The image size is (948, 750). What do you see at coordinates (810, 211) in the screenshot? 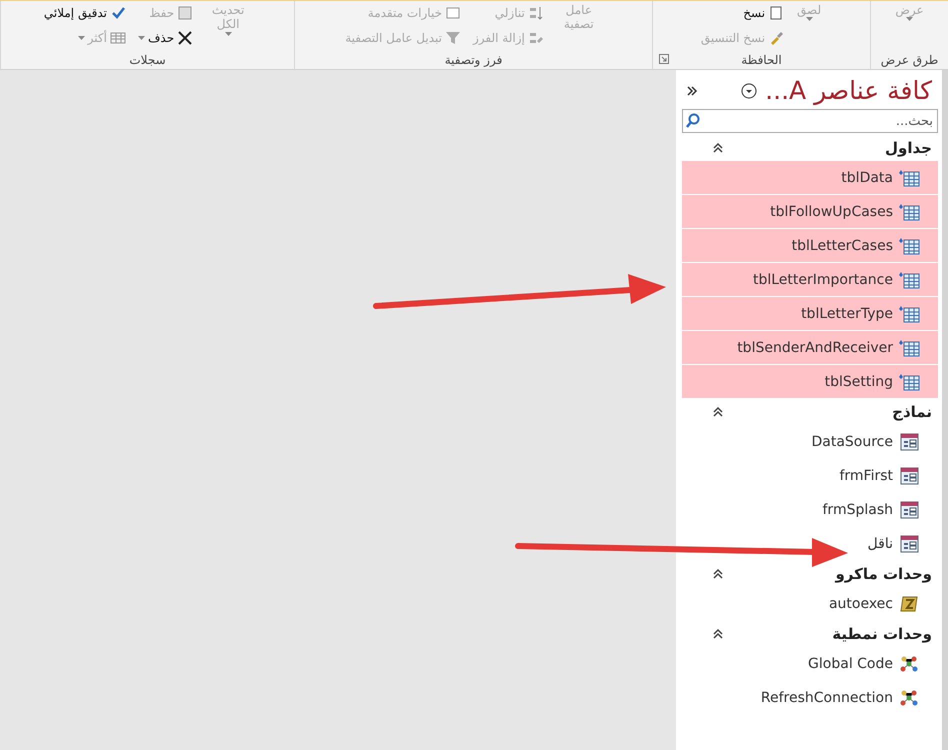
I see `nav-item: tblFollowUpCases` at bounding box center [810, 211].